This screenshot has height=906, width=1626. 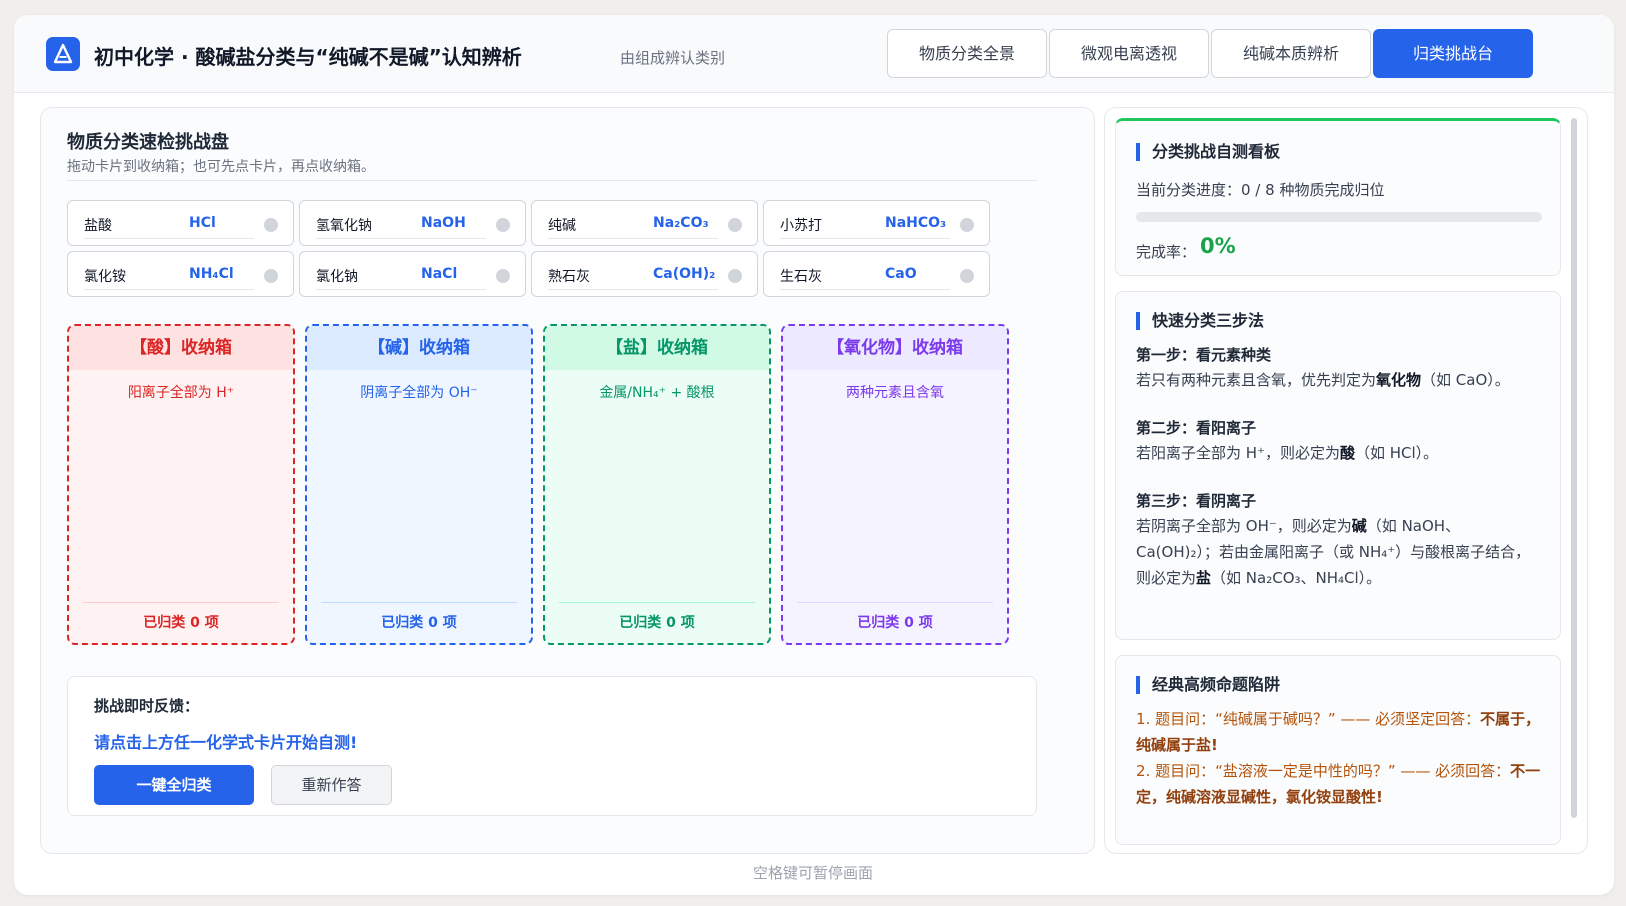 I want to click on substance-card-nh4cl: 氯化铵 NH₄Cl, so click(x=180, y=274).